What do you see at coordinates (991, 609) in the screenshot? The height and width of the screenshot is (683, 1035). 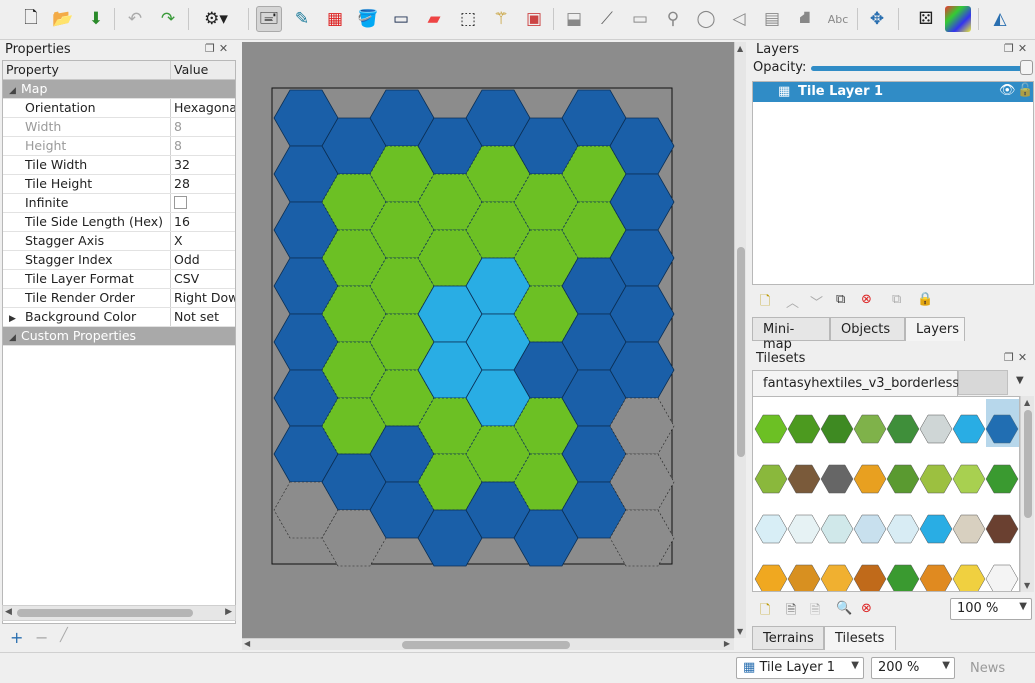 I see `tileset-zoom-combo: 100 % ▼` at bounding box center [991, 609].